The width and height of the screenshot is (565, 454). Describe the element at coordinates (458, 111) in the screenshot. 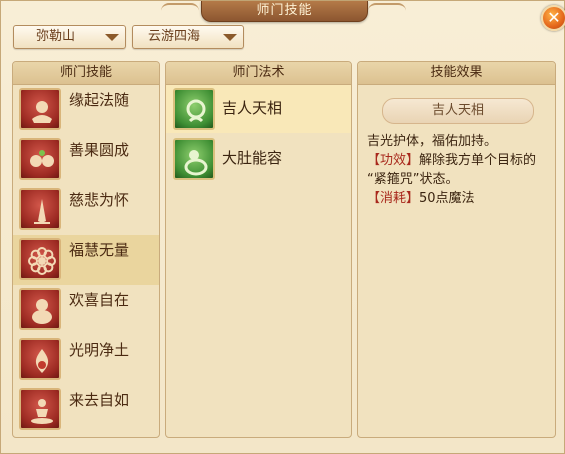

I see `effect-name-banner: 吉人天相` at that location.